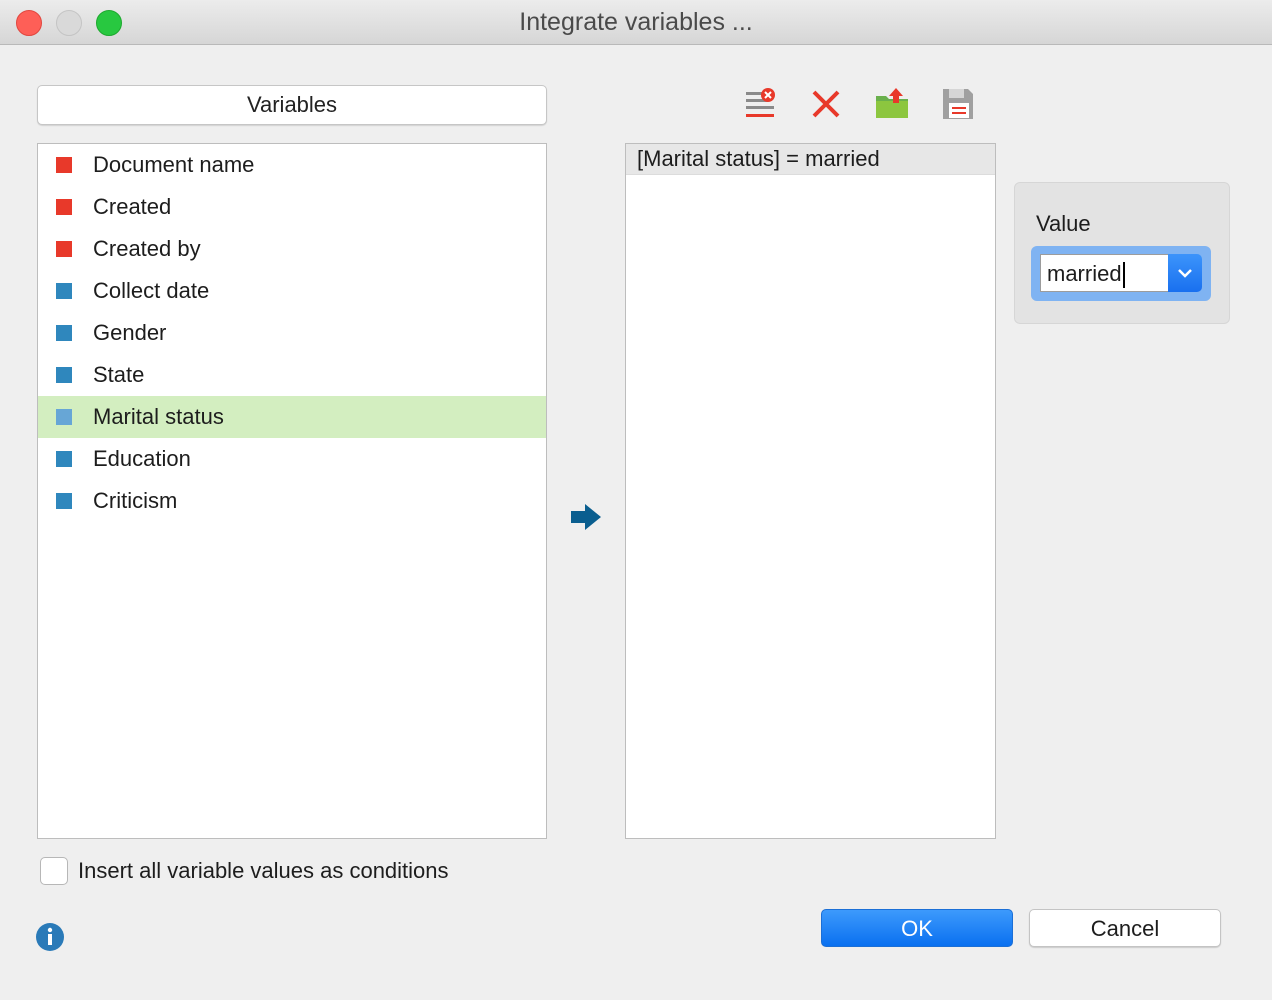 The width and height of the screenshot is (1272, 1000). I want to click on delete-icon, so click(826, 104).